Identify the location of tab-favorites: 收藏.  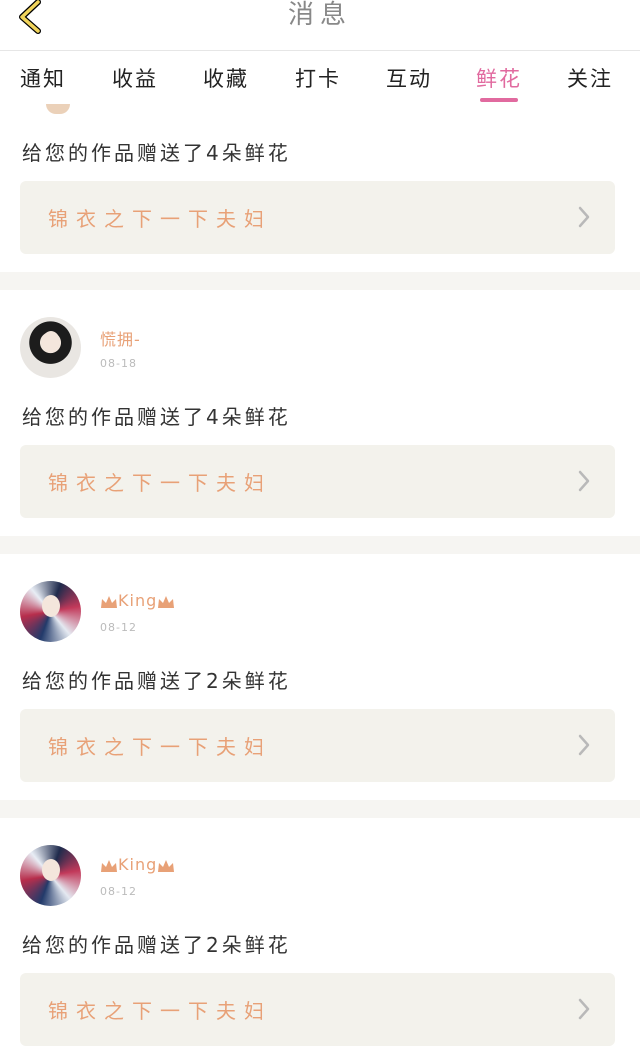
(226, 78).